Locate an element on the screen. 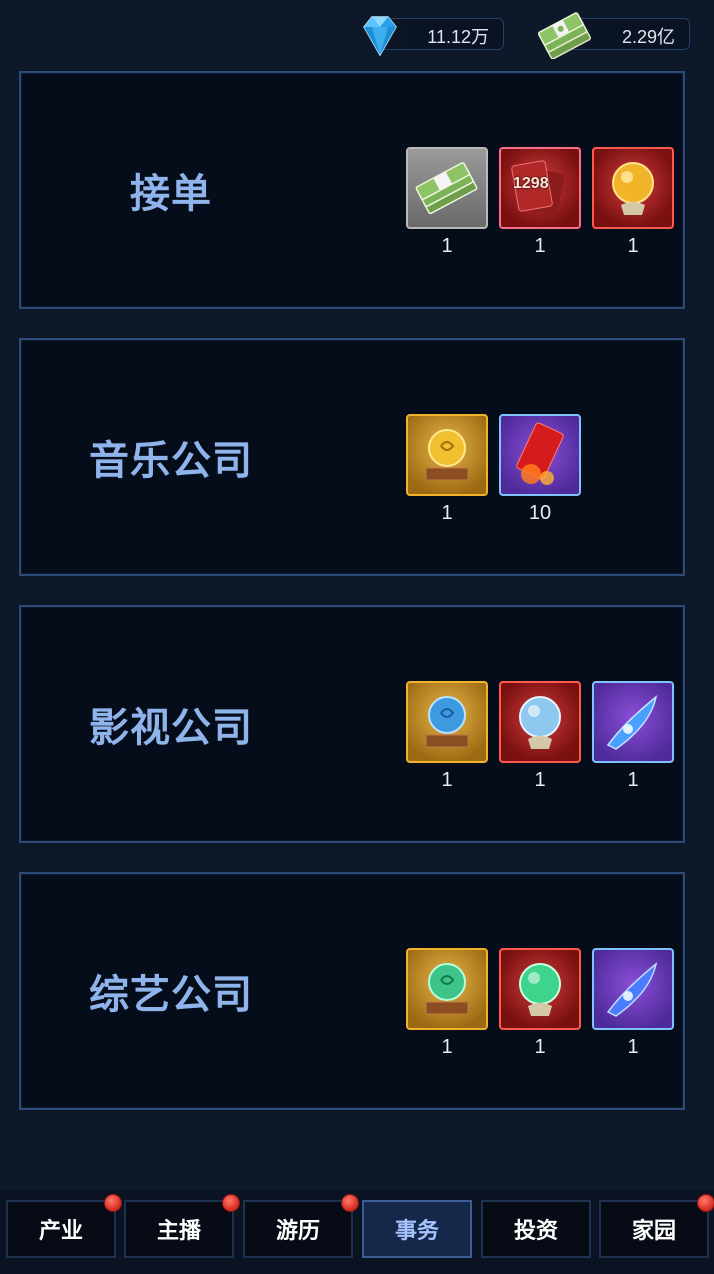 The width and height of the screenshot is (714, 1274). tab-travel: 游历 is located at coordinates (301, 1226).